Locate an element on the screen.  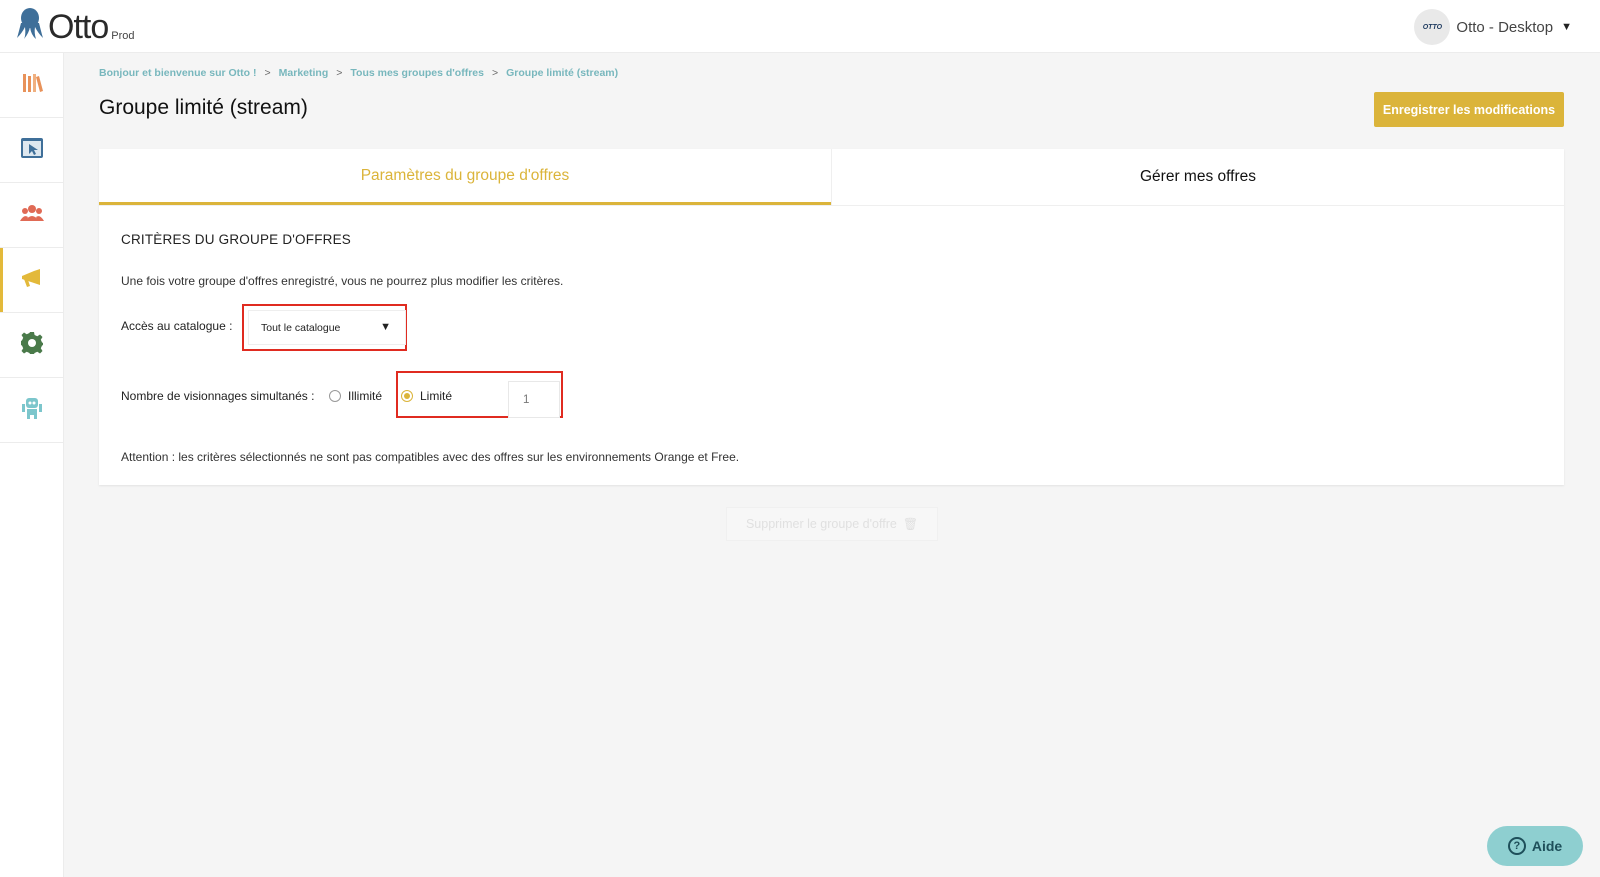
logo: Otto Prod is located at coordinates (75, 26).